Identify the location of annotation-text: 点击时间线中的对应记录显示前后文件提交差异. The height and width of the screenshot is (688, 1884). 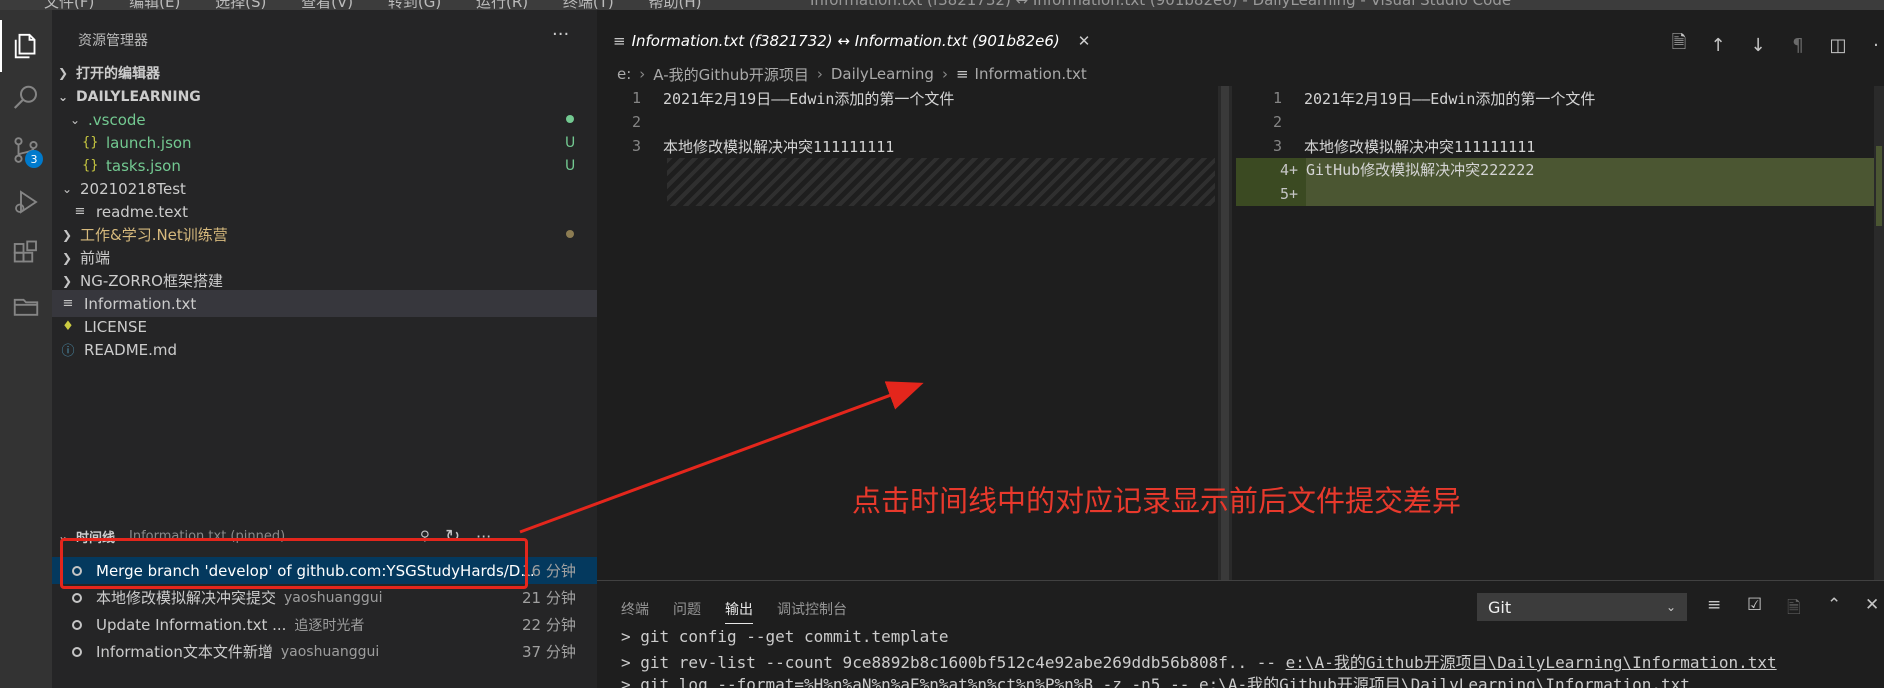
(1157, 501).